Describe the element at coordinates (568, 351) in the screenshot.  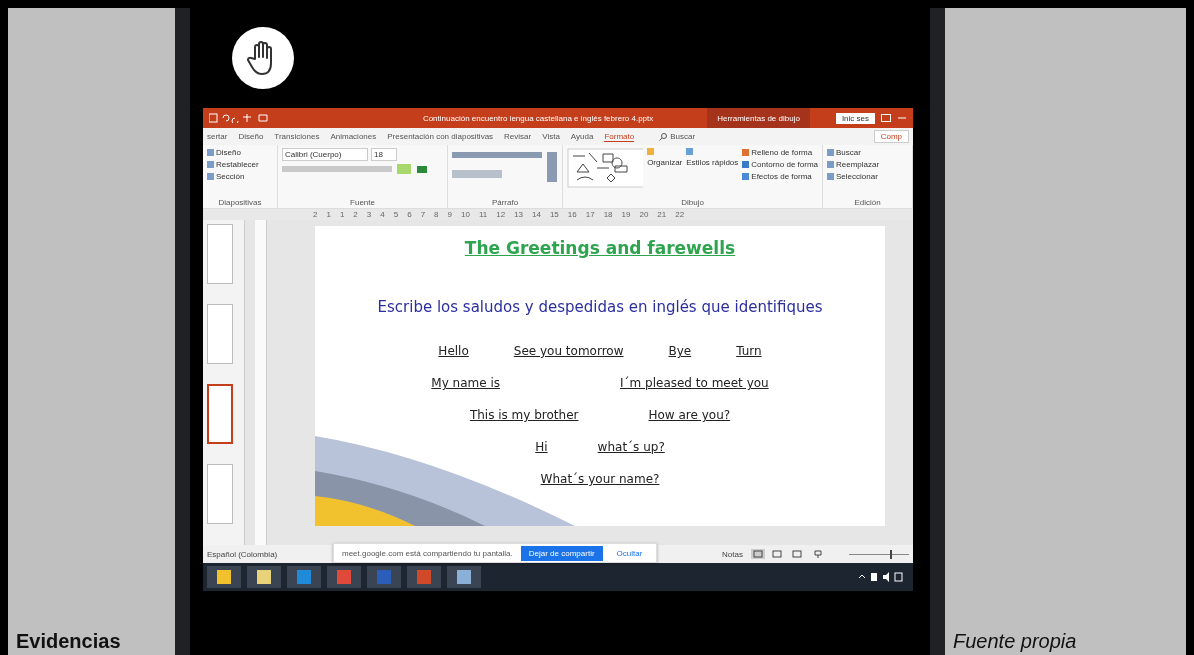
I see `greeting-phrase: See you tomorrow` at that location.